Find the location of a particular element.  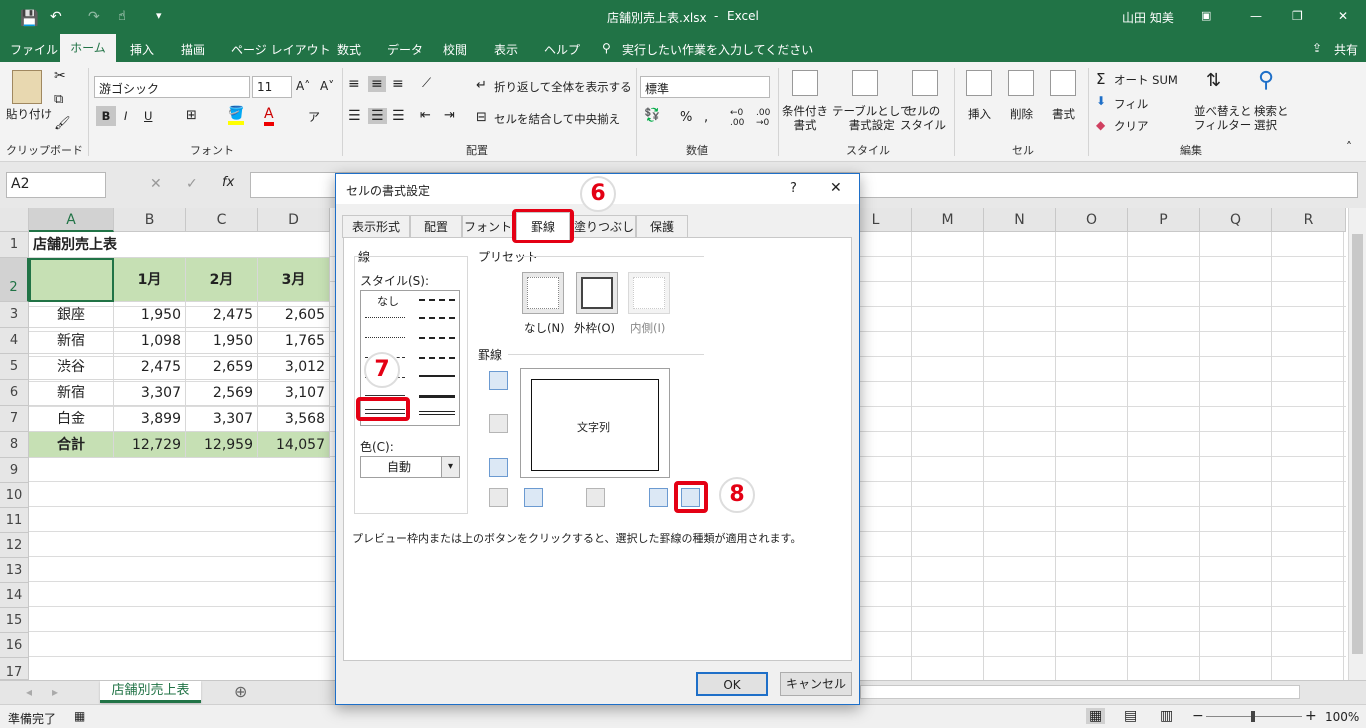

insert-cells-button: 挿入 is located at coordinates (979, 114).